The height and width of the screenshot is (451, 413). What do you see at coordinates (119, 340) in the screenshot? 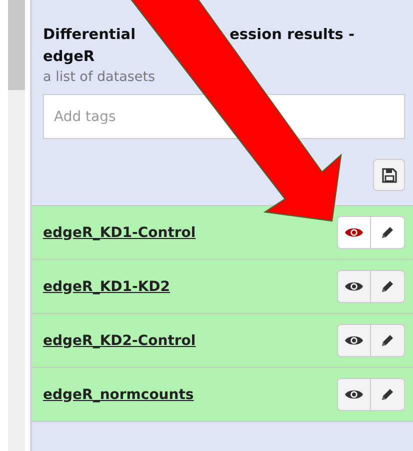
I see `dataset-name-link: edgeR_KD2-Control` at bounding box center [119, 340].